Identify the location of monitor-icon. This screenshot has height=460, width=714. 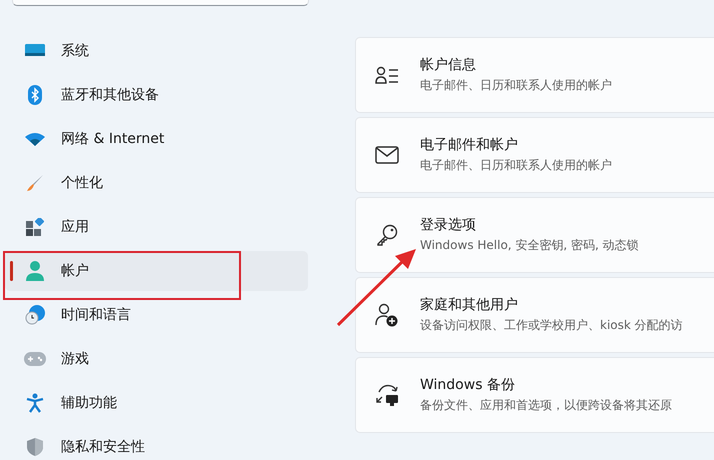
(35, 51).